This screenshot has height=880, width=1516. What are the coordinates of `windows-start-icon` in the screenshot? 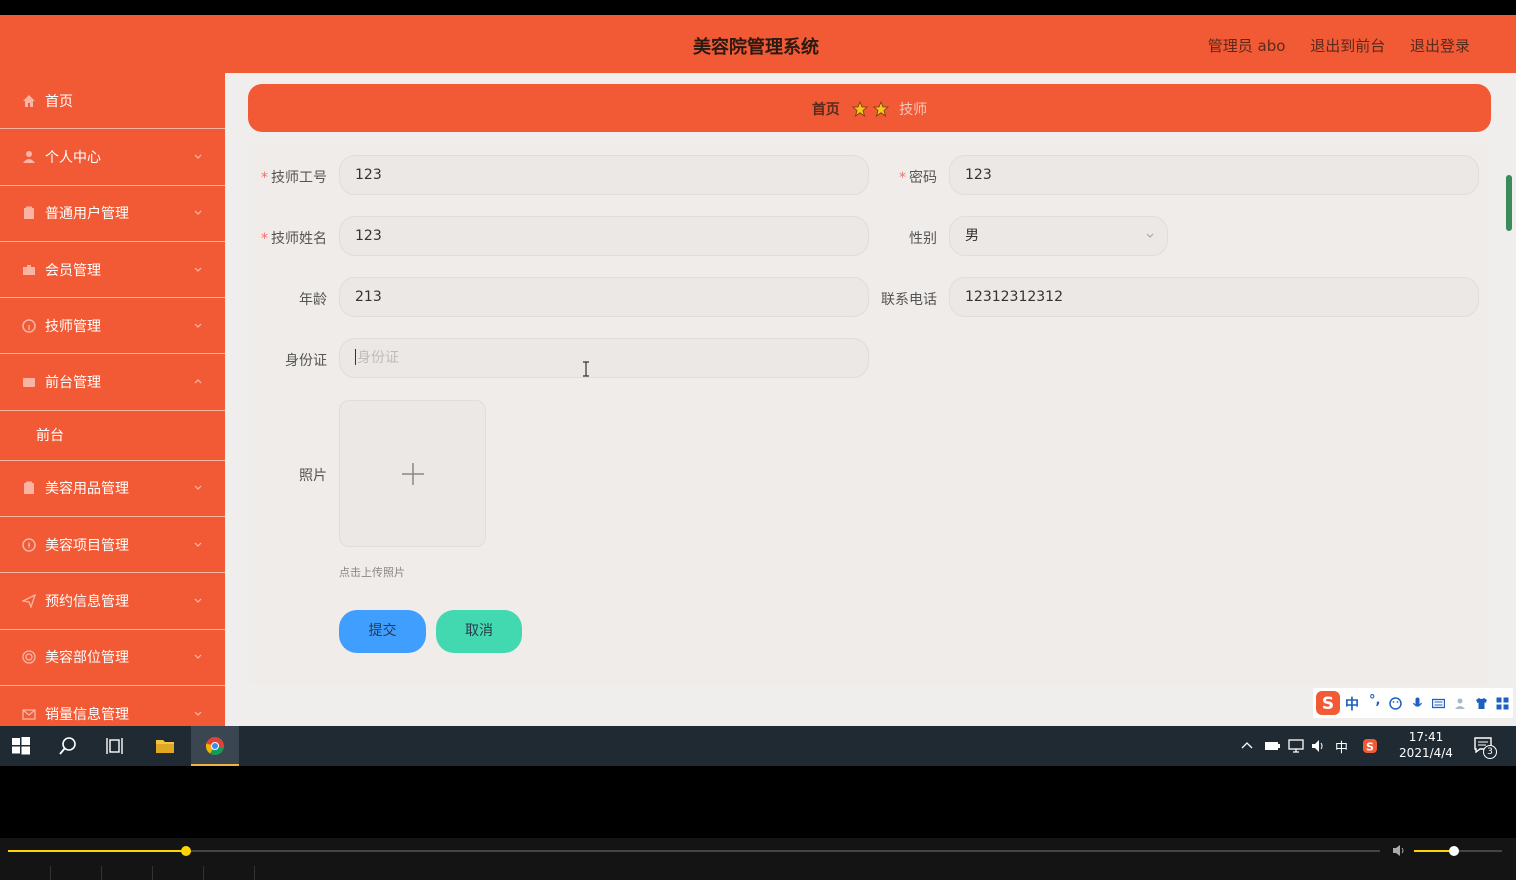 It's located at (21, 746).